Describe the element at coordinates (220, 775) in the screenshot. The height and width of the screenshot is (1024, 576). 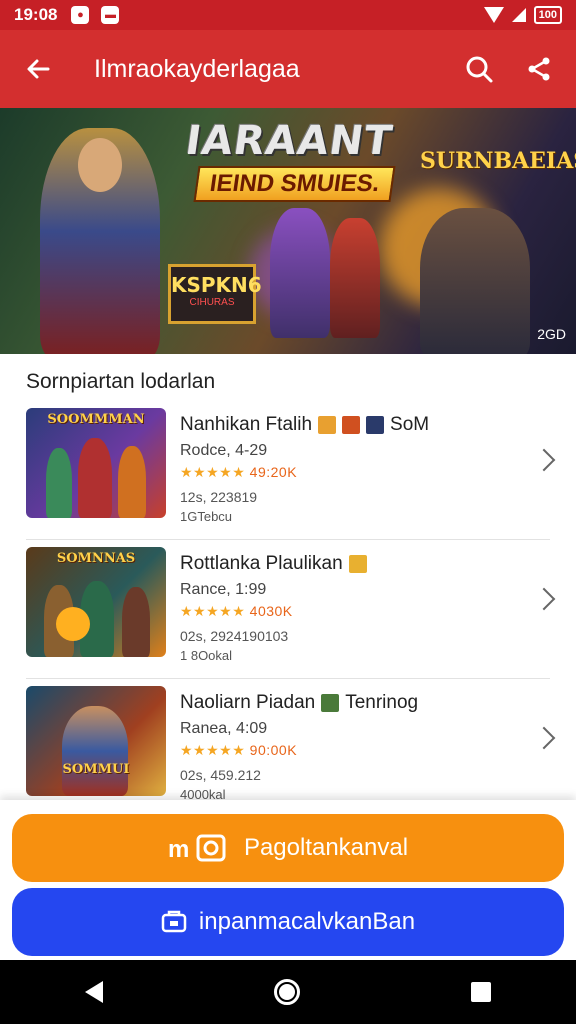
I see `game-downloads: 02s, 459.212` at that location.